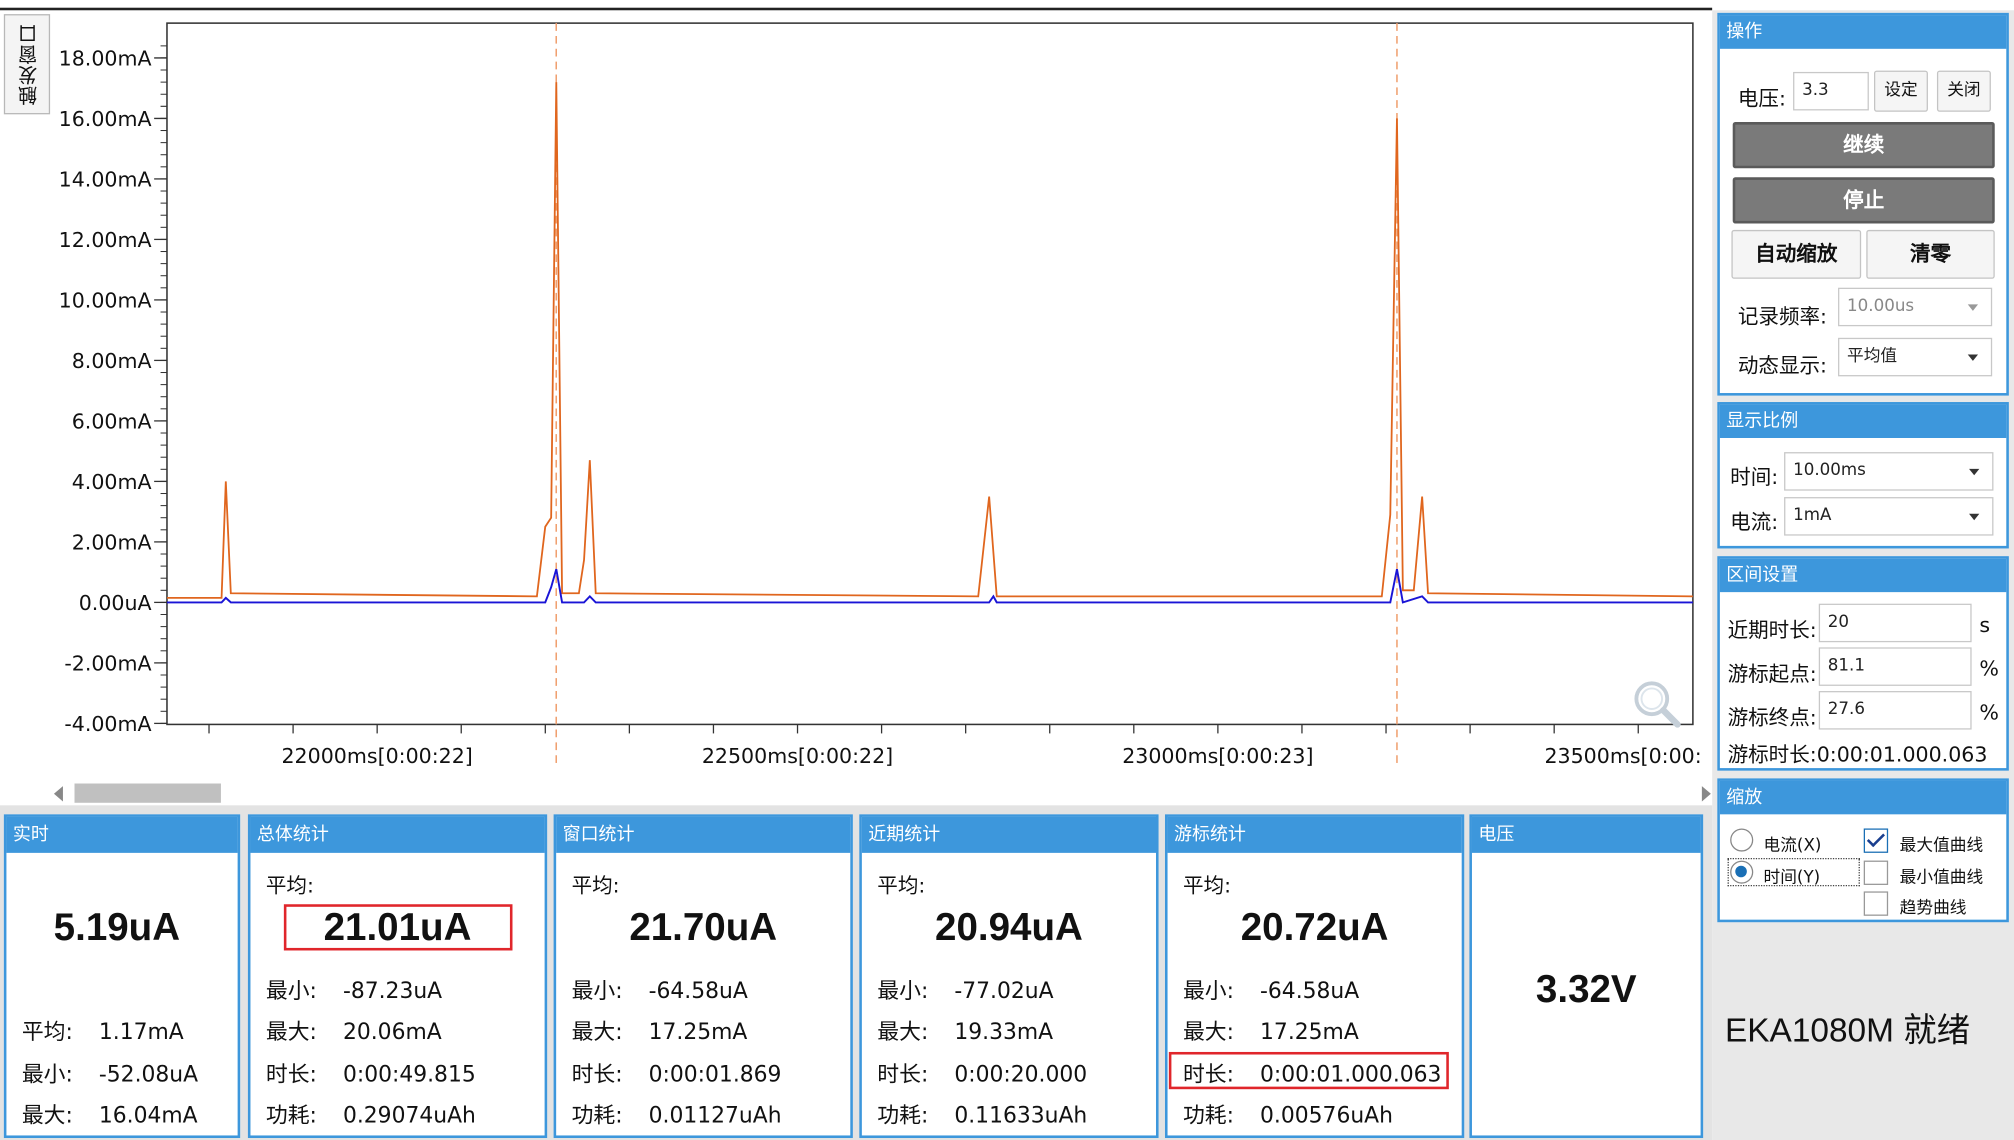  What do you see at coordinates (397, 834) in the screenshot?
I see `panel-title: 总体统计` at bounding box center [397, 834].